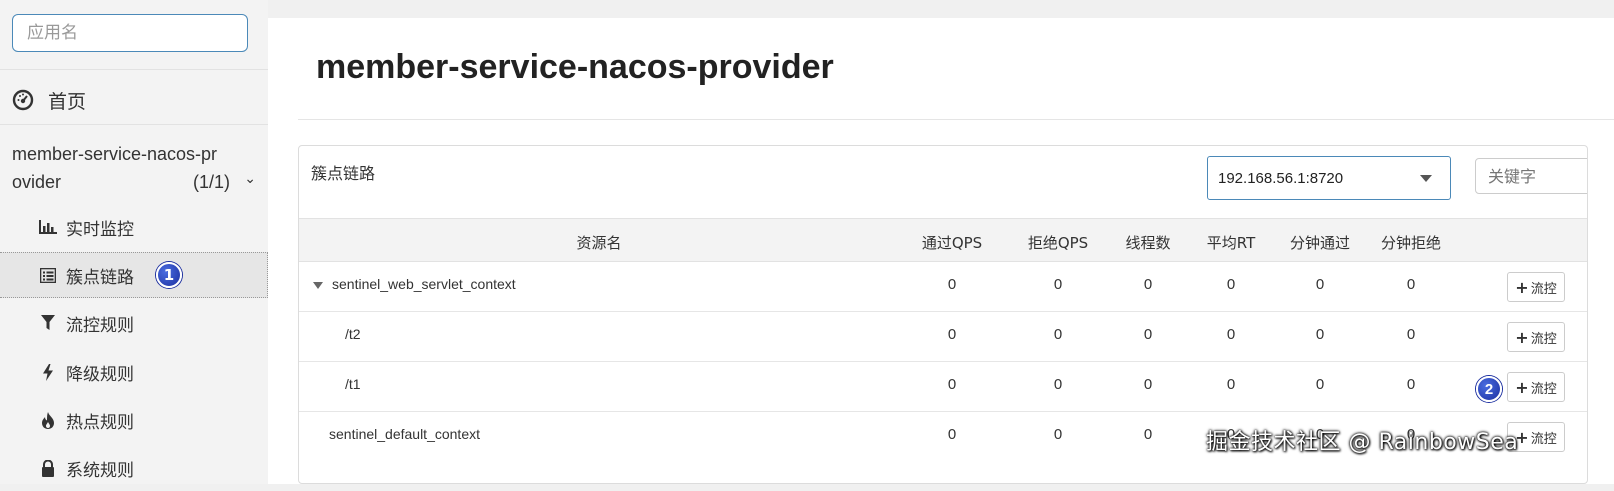 The height and width of the screenshot is (491, 1614). I want to click on panel-title: 簇点链路, so click(343, 173).